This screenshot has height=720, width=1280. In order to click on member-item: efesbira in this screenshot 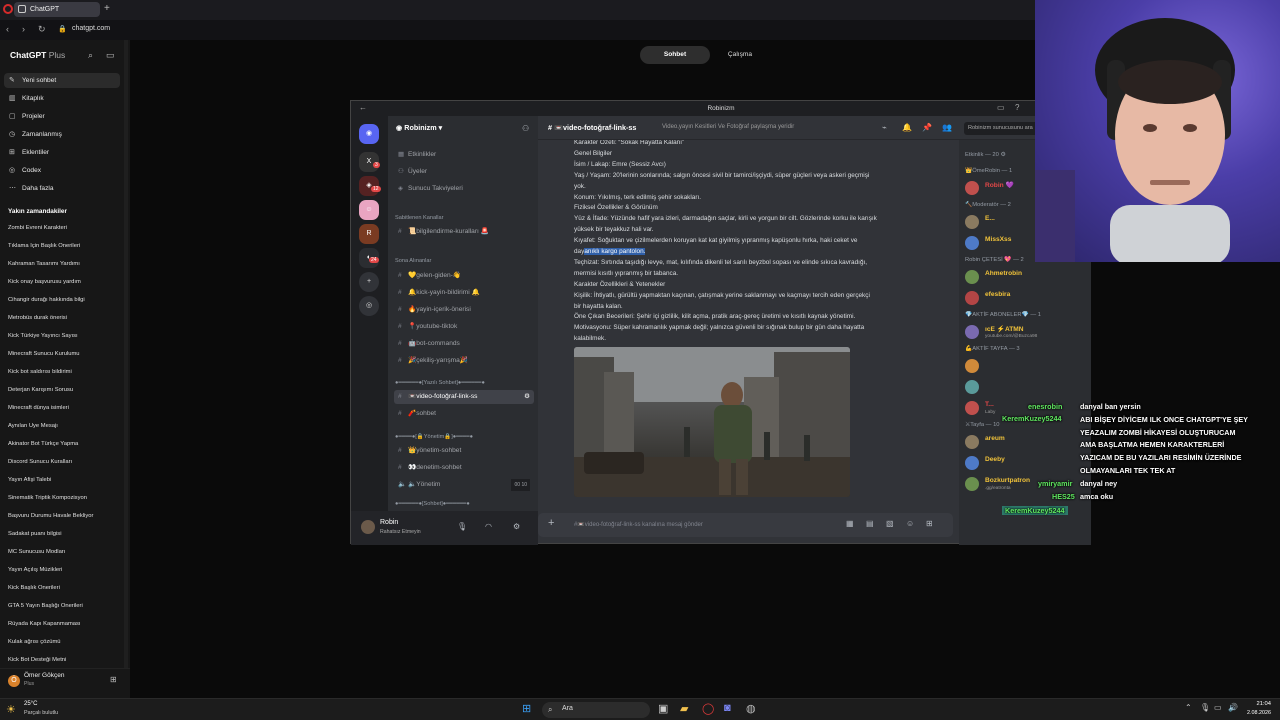, I will do `click(1027, 298)`.